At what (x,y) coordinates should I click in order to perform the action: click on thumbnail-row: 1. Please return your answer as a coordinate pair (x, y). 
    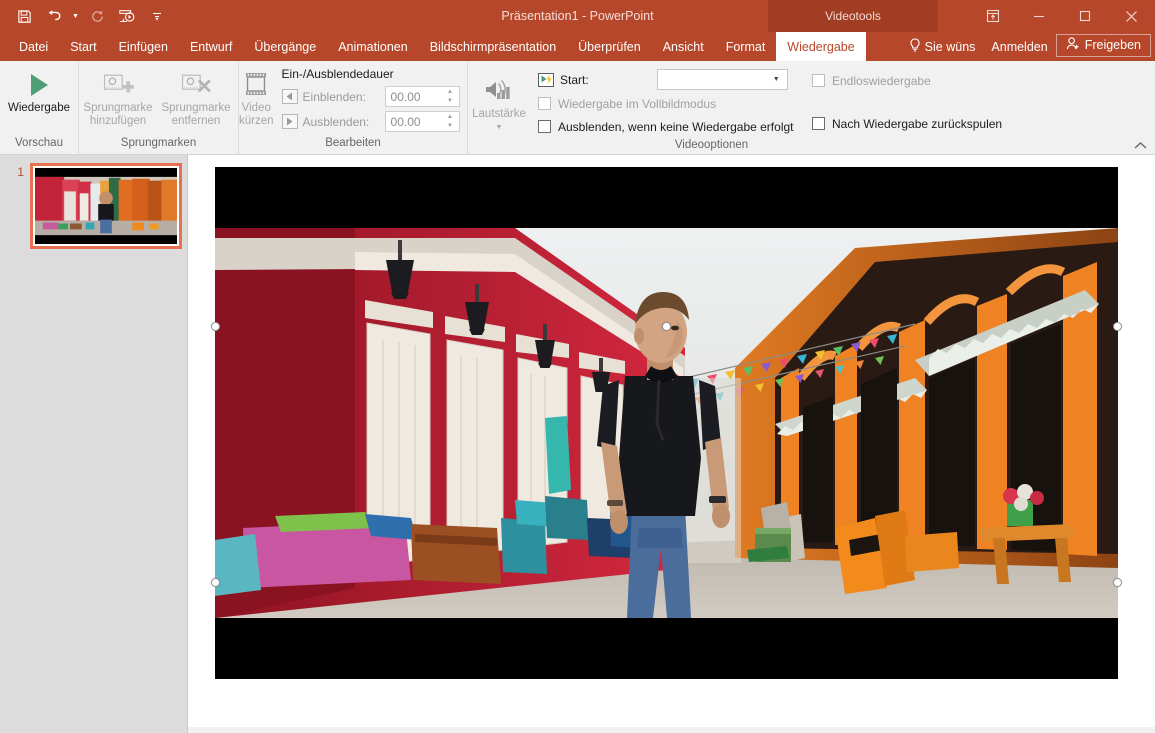
    Looking at the image, I should click on (93, 206).